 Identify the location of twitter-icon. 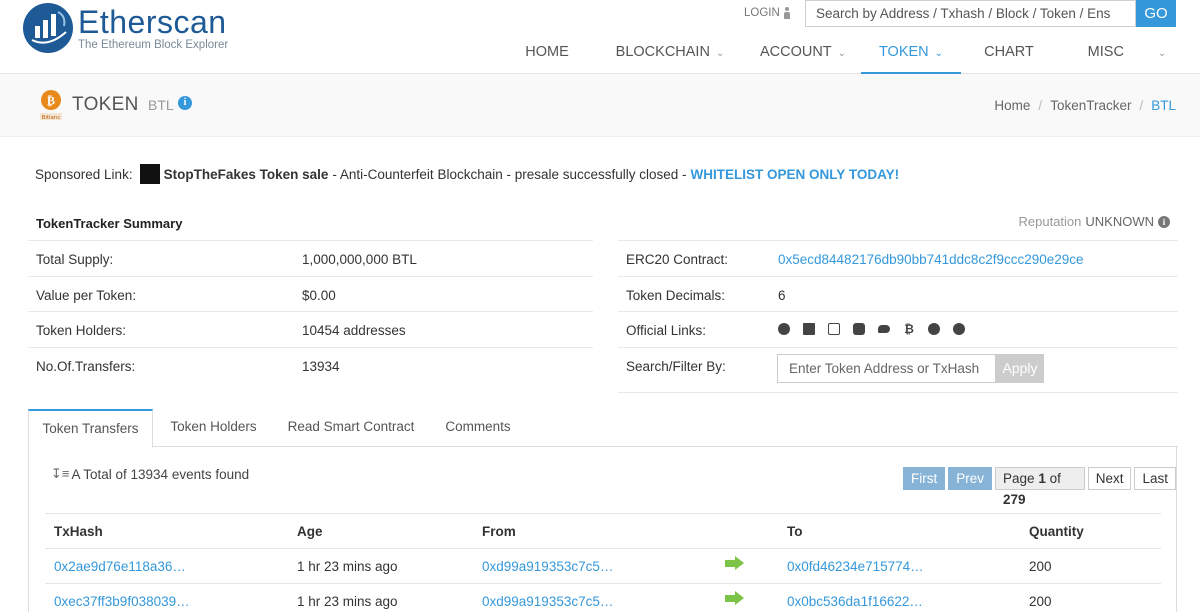
(884, 329).